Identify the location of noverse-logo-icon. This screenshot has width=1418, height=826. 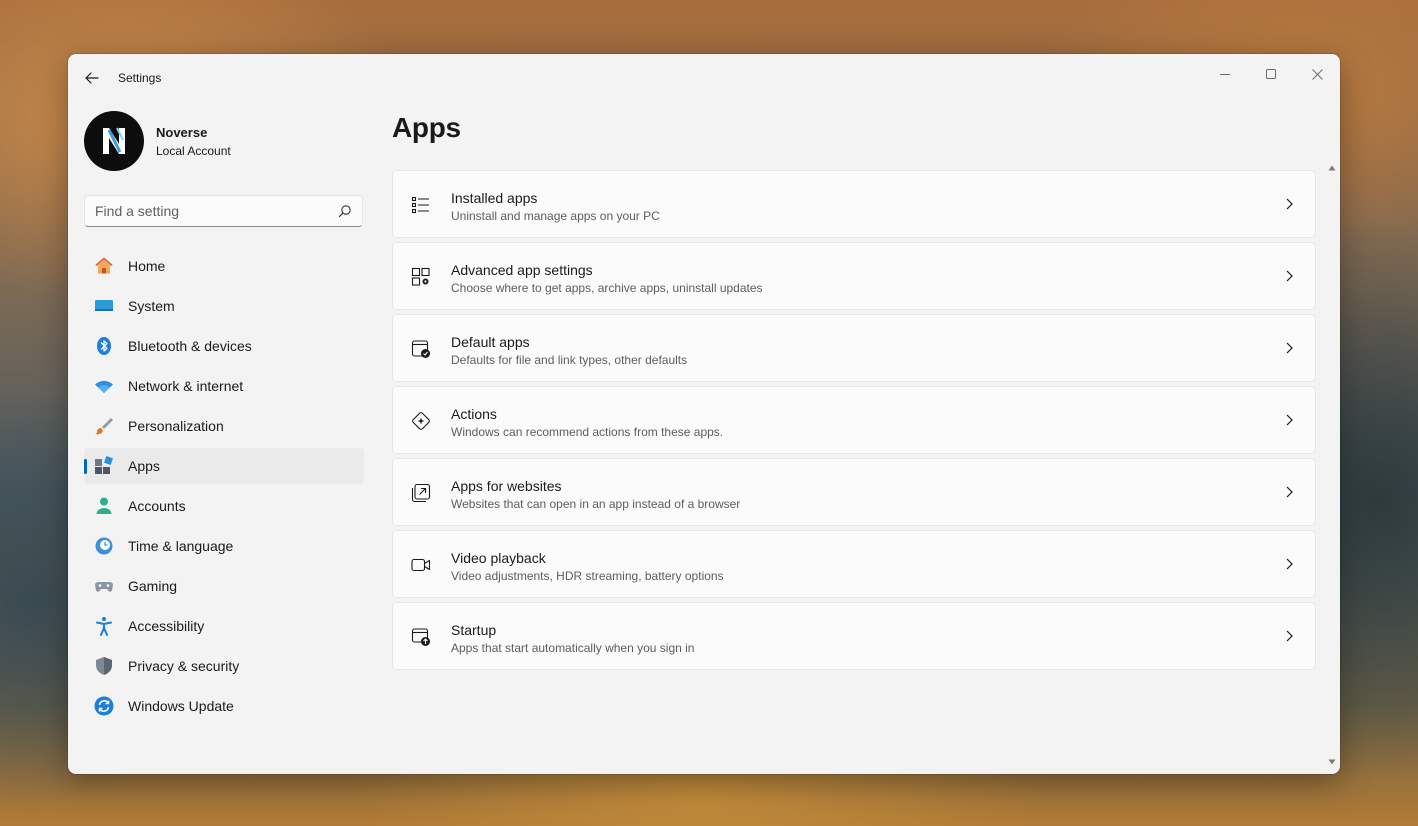
(114, 140).